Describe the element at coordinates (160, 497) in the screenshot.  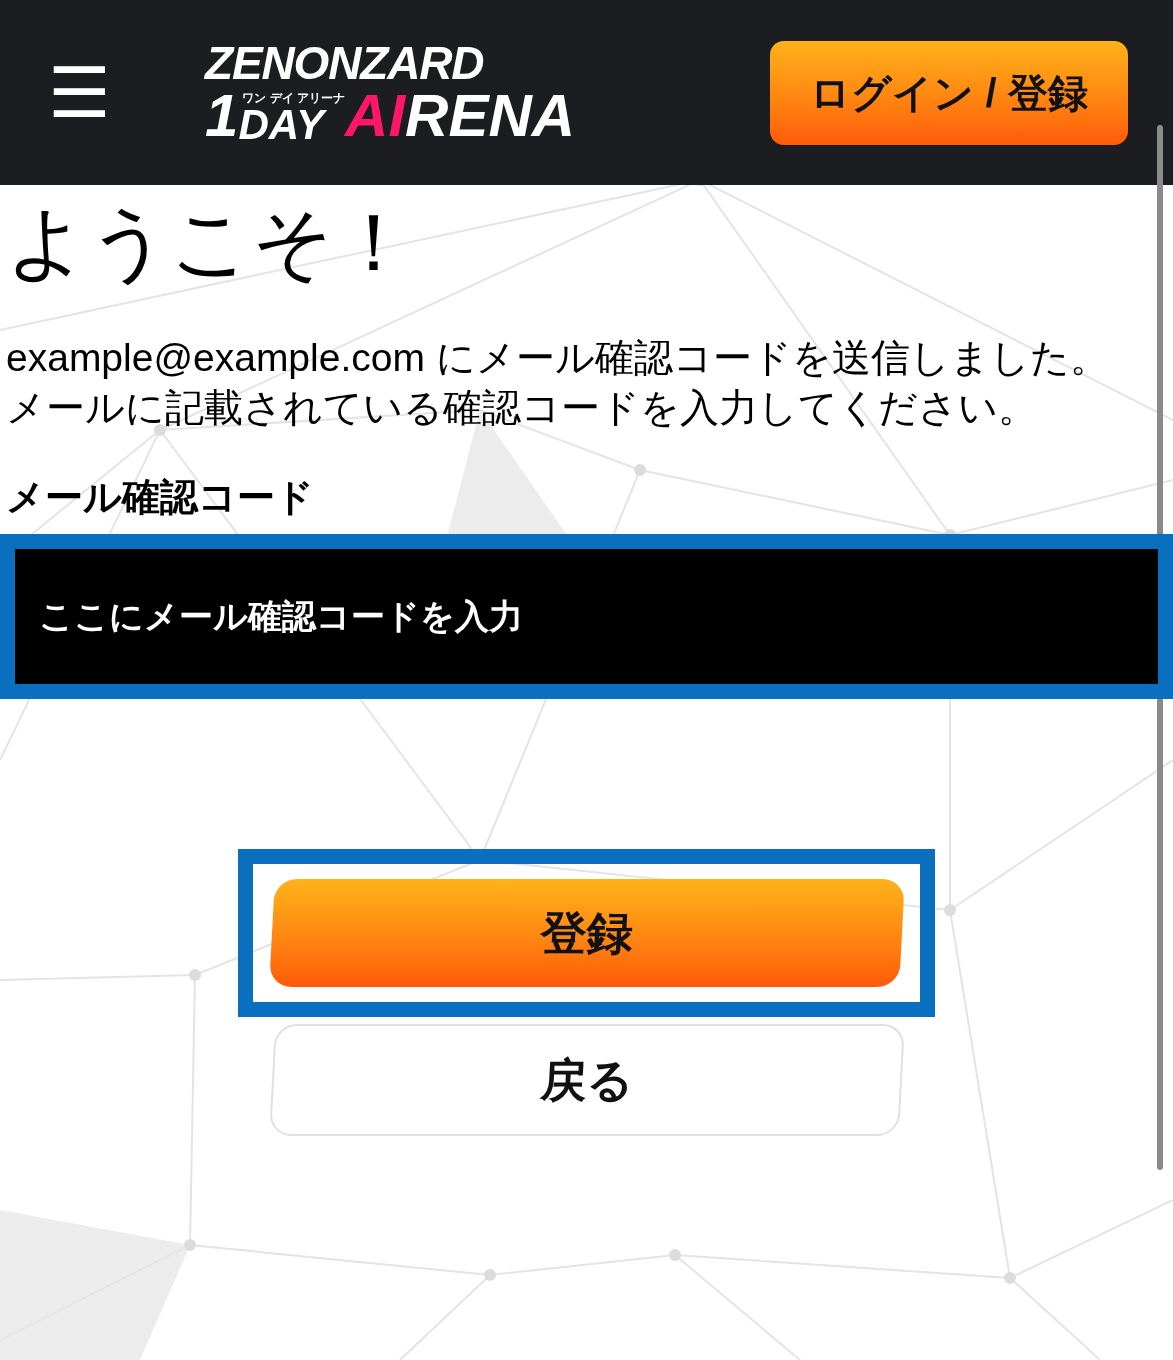
I see `field-label: メール確認コード` at that location.